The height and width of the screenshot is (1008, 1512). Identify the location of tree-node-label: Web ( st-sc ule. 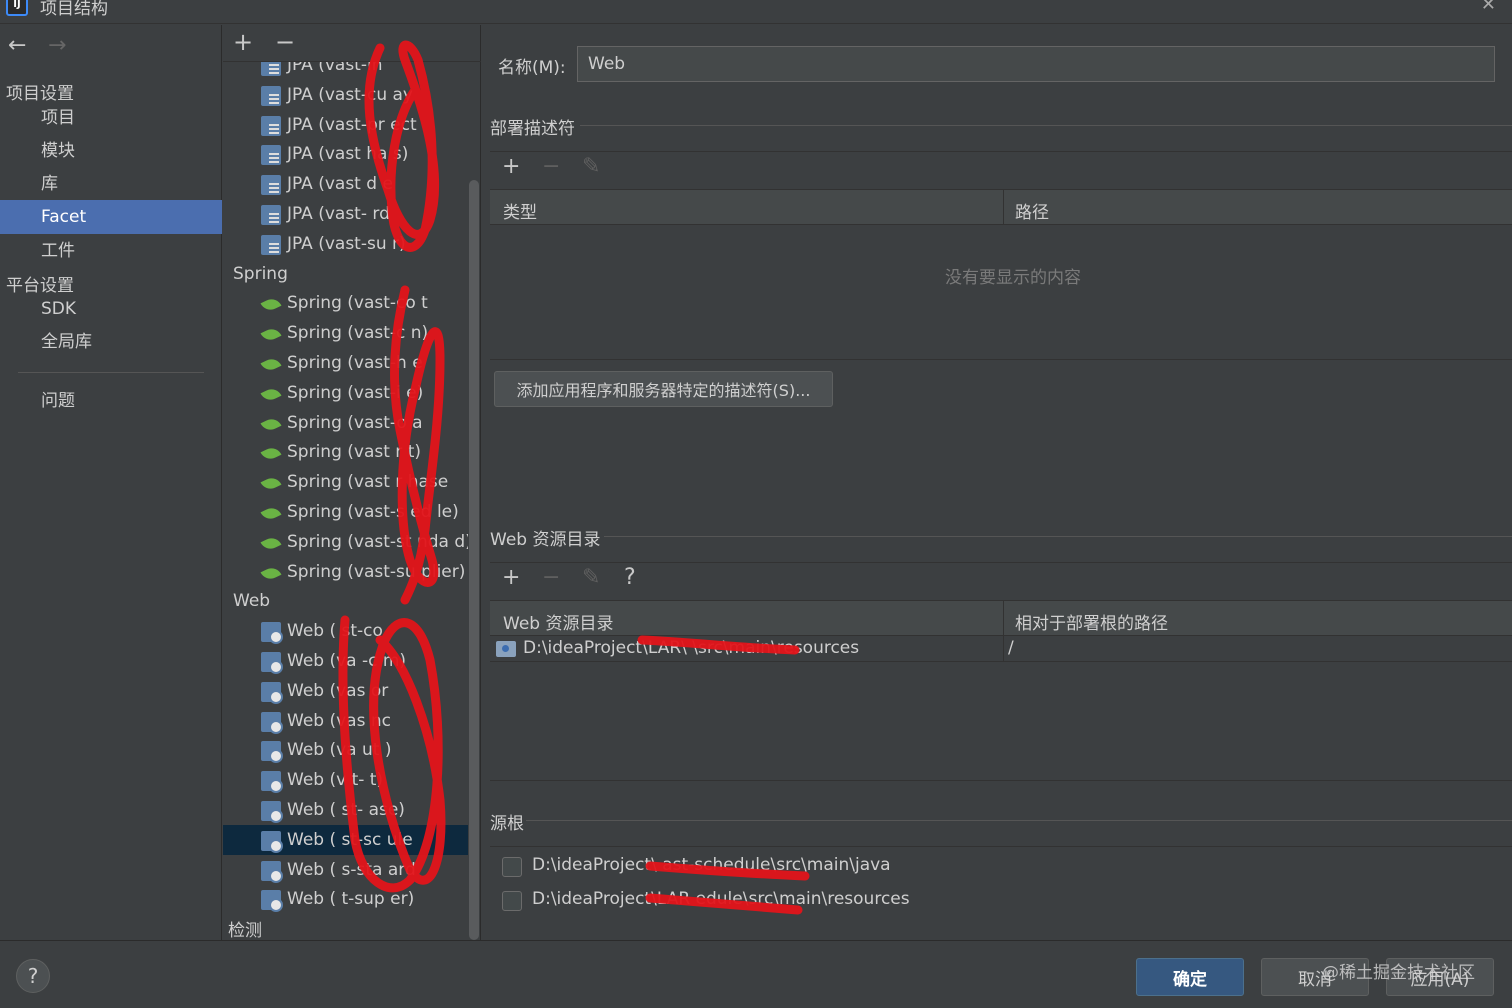
(350, 839).